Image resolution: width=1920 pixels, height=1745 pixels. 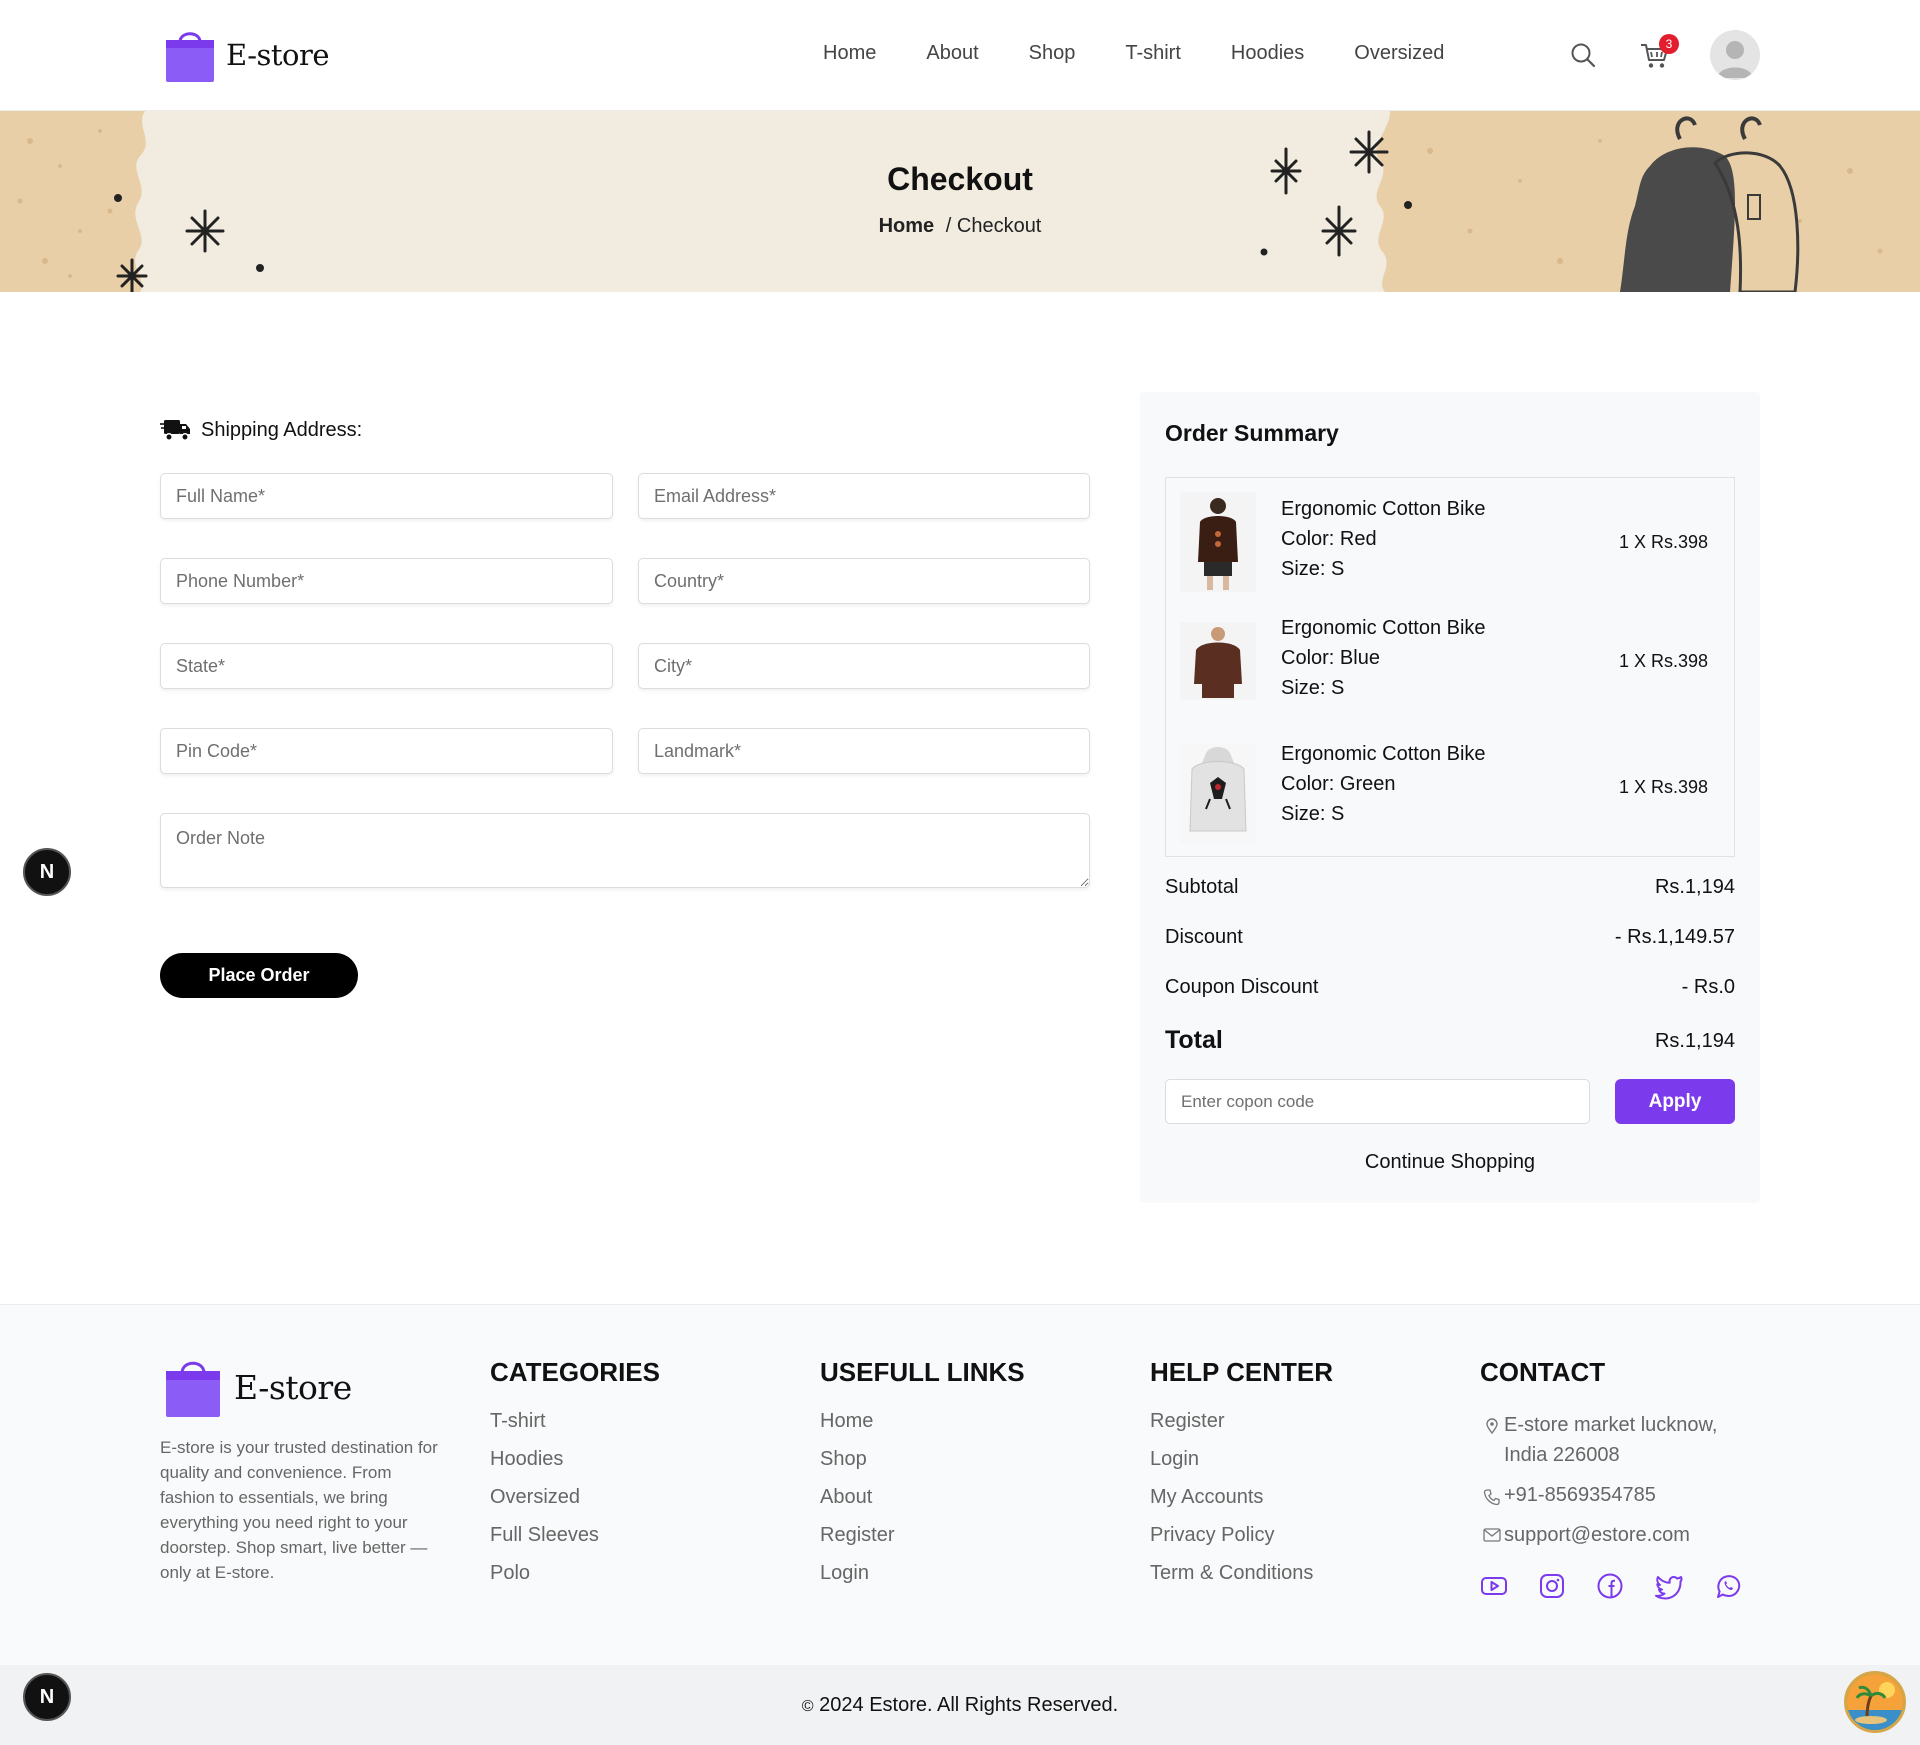 What do you see at coordinates (1708, 987) in the screenshot?
I see `coupon-discount-value: - Rs.0` at bounding box center [1708, 987].